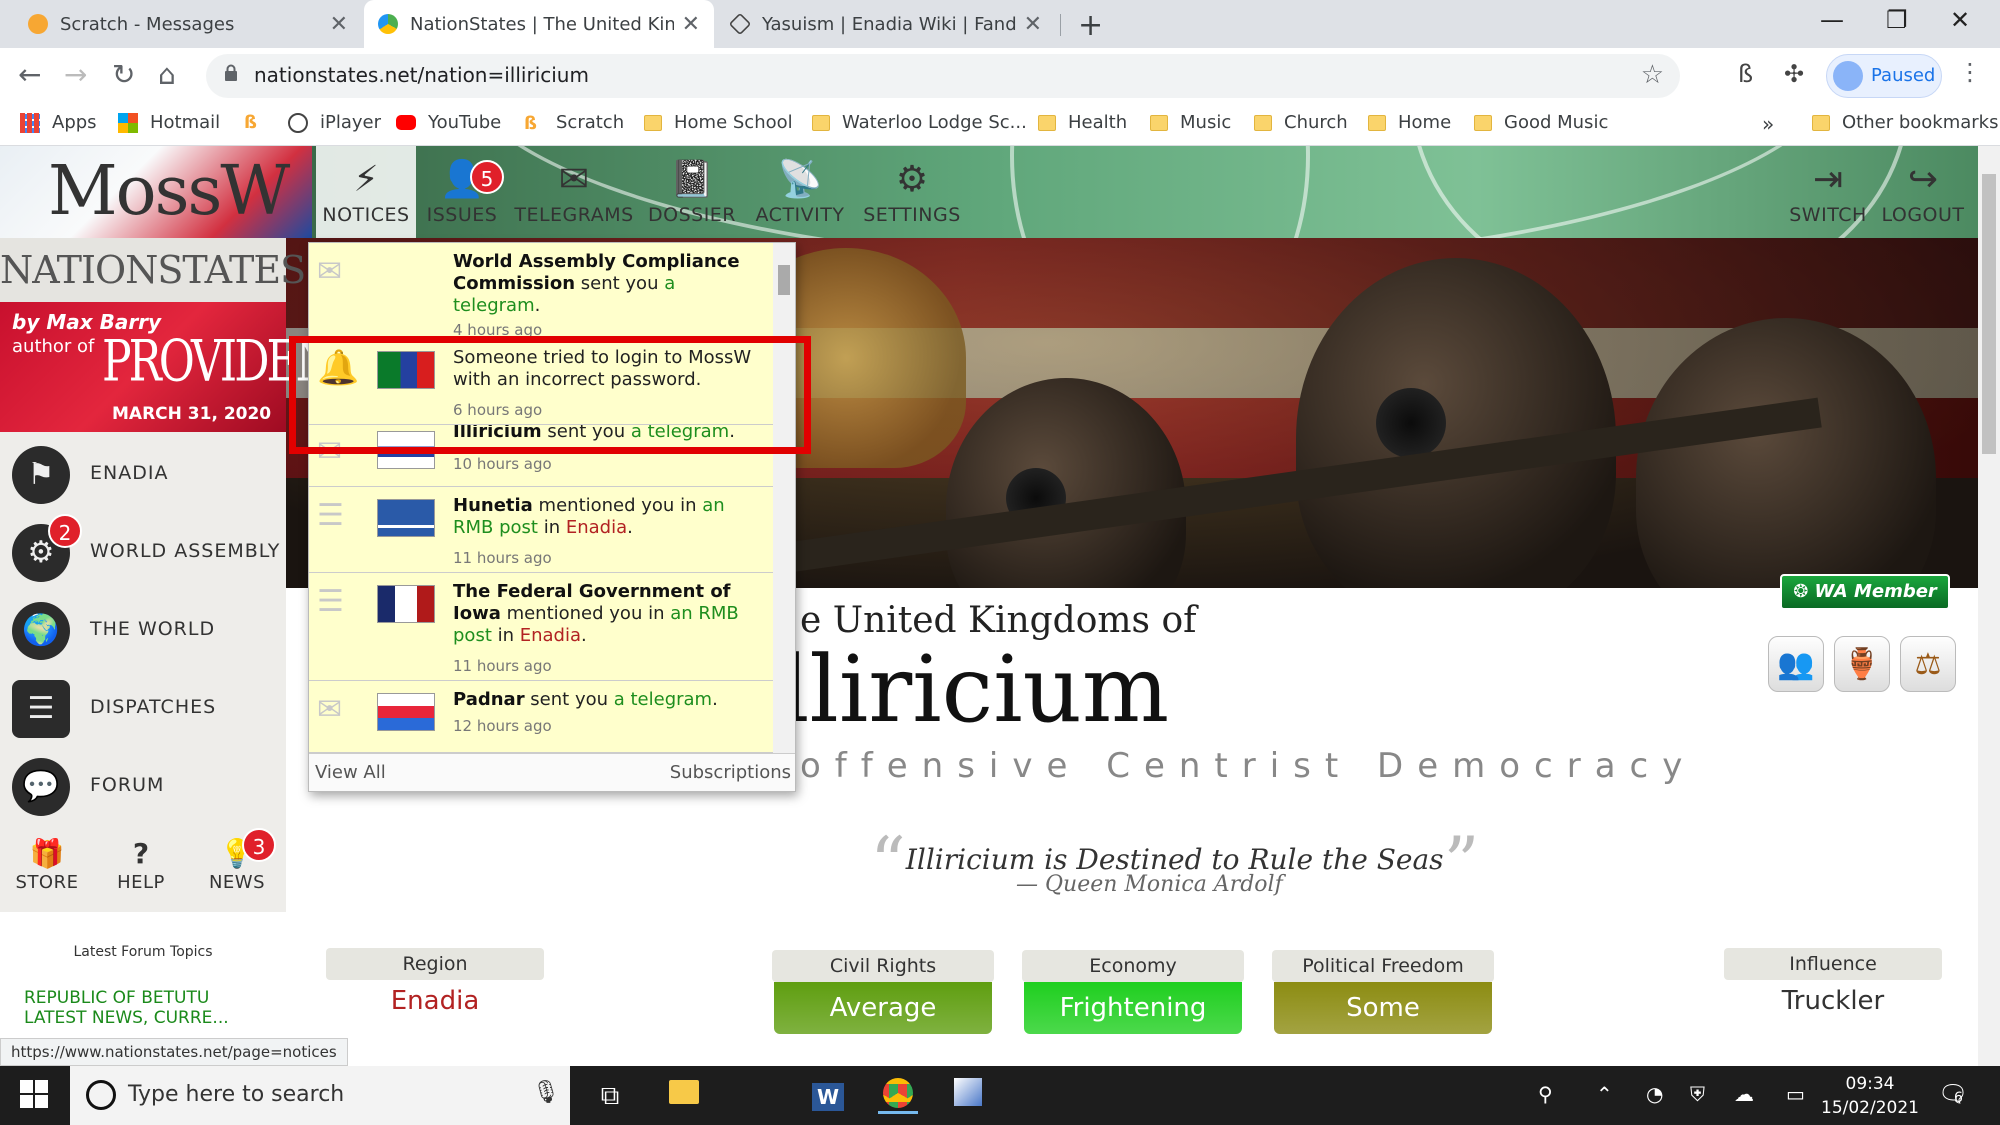 This screenshot has width=2000, height=1125. What do you see at coordinates (156, 192) in the screenshot?
I see `nation-logo: MossW` at bounding box center [156, 192].